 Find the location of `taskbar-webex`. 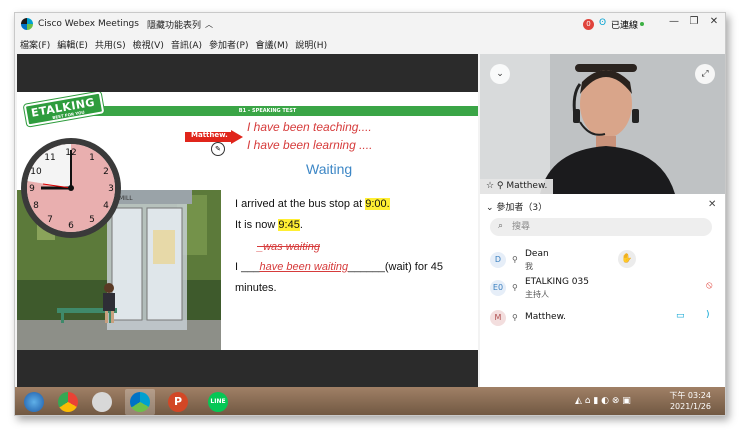

taskbar-webex is located at coordinates (140, 402).